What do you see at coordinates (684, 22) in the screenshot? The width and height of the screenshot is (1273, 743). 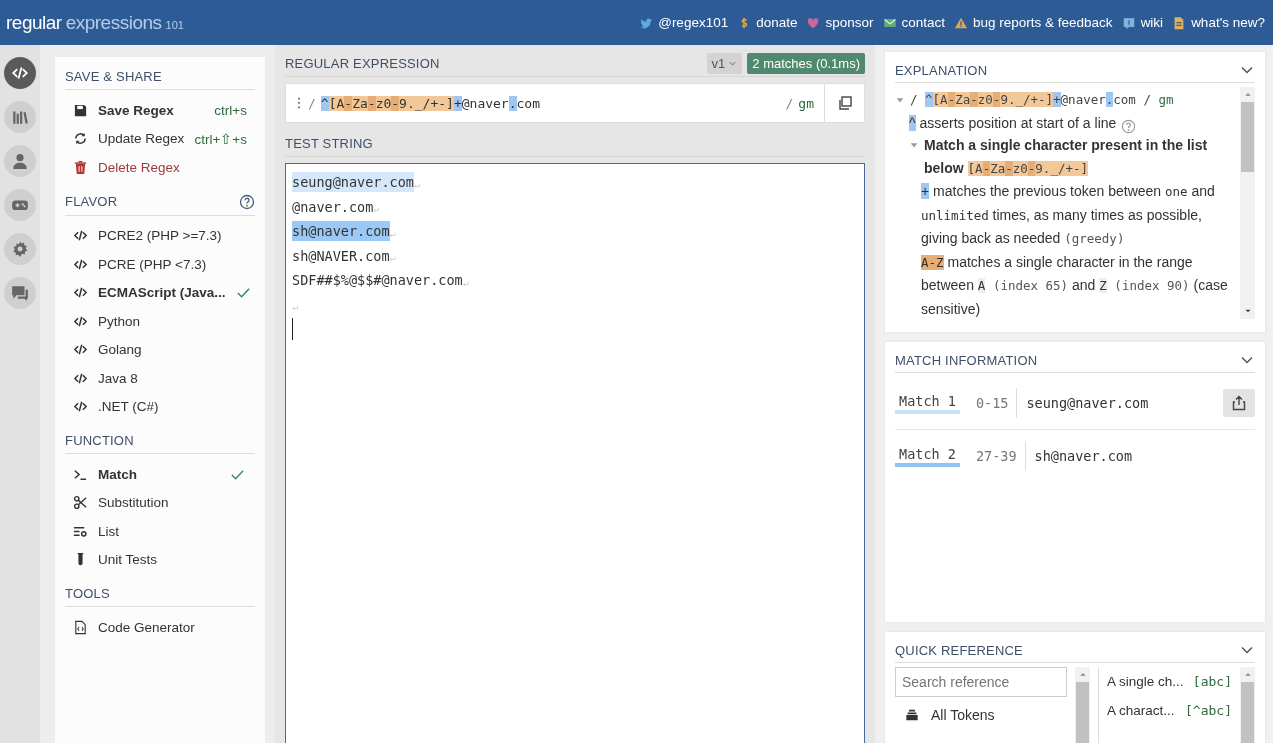 I see `header-link: @regex101` at bounding box center [684, 22].